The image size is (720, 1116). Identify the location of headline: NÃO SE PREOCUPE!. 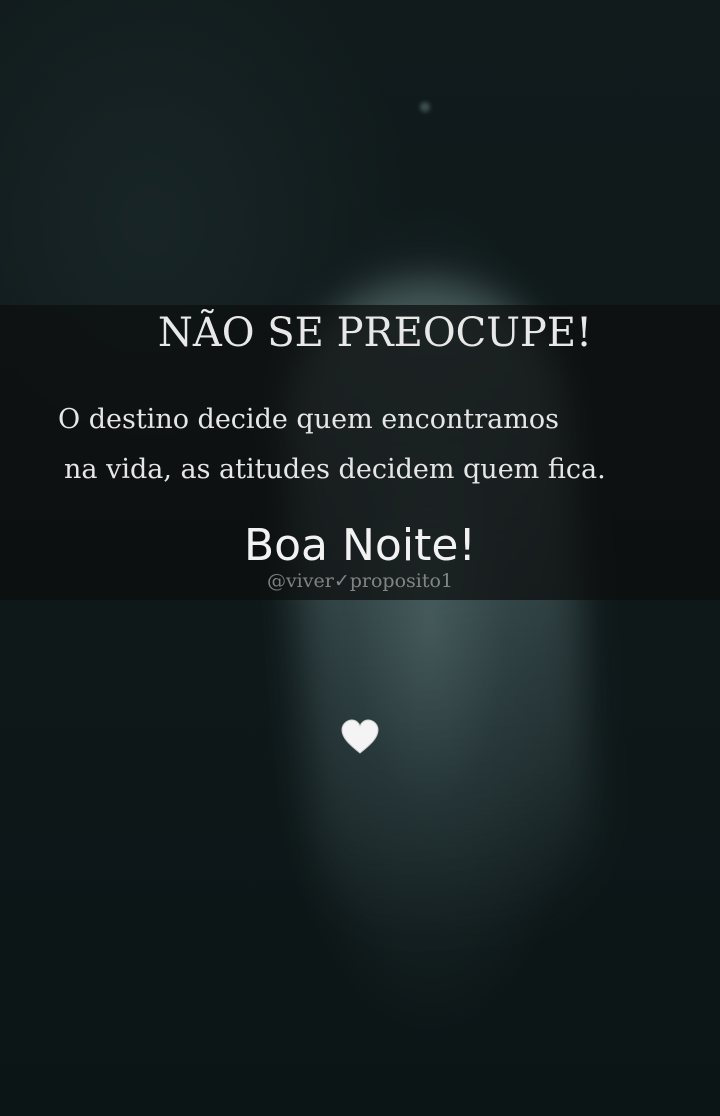
(375, 333).